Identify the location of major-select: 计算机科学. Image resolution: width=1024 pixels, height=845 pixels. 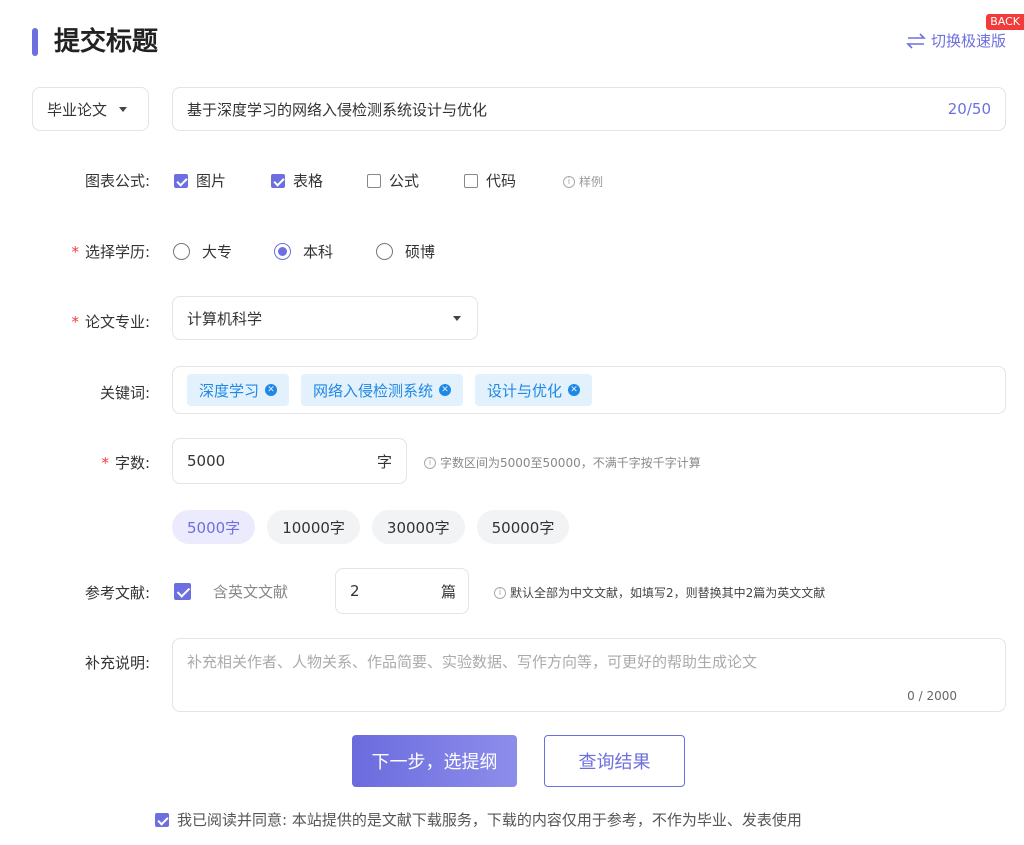
(325, 318).